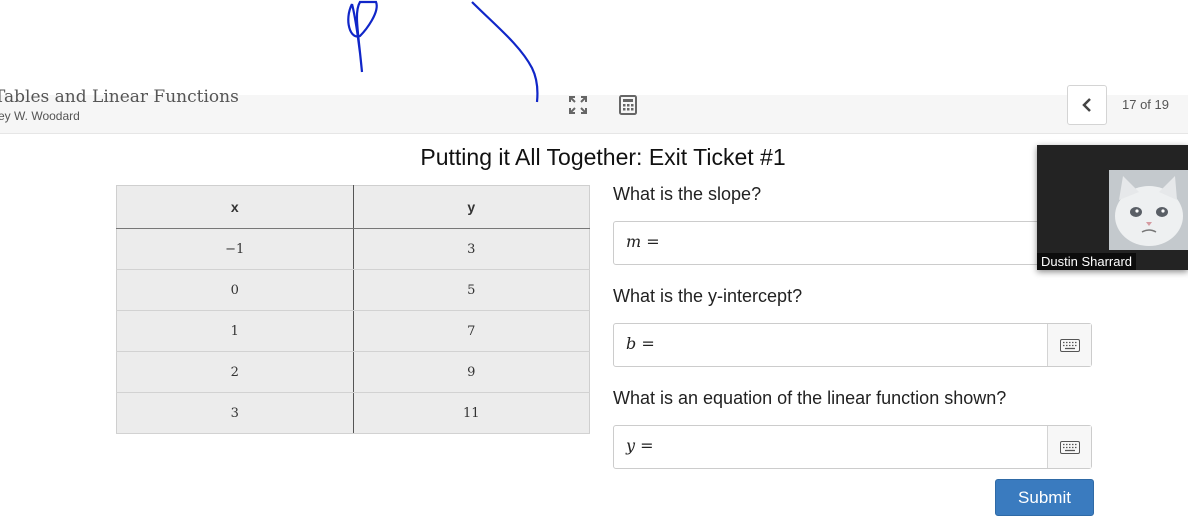 The width and height of the screenshot is (1188, 526). Describe the element at coordinates (603, 157) in the screenshot. I see `problem-title: Putting it All Together: Exit Ticket #1` at that location.